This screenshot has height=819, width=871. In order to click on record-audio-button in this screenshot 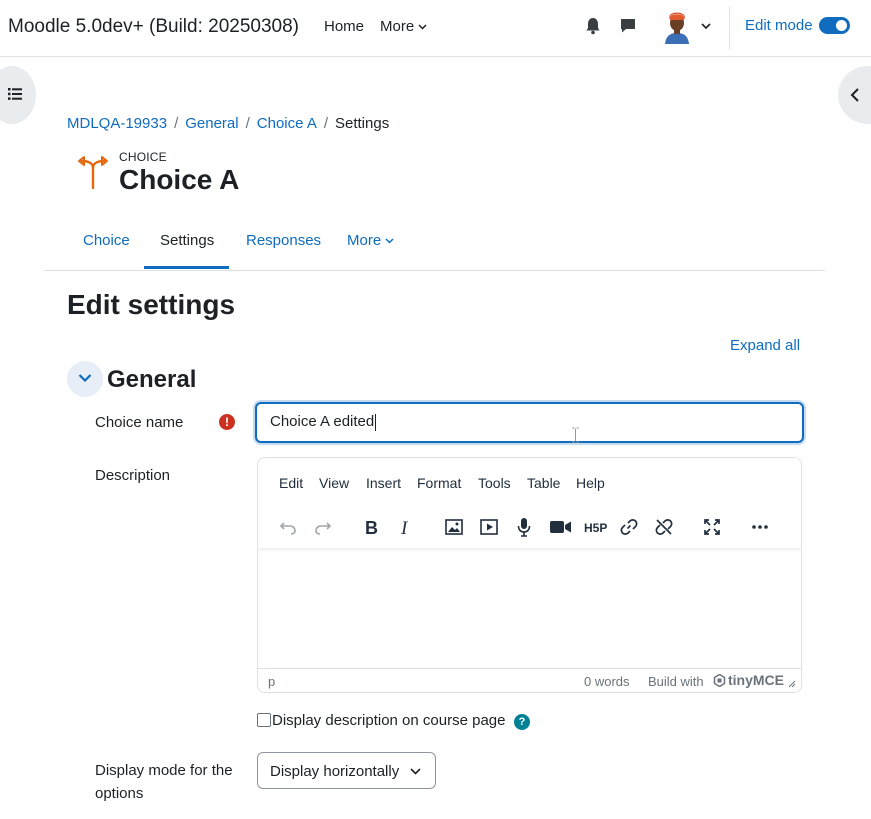, I will do `click(524, 527)`.